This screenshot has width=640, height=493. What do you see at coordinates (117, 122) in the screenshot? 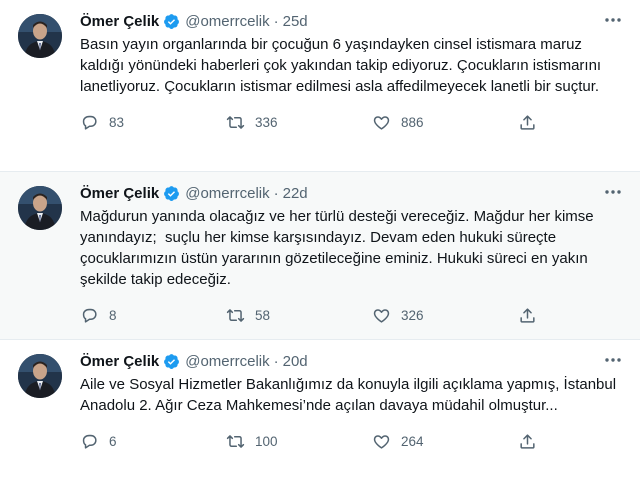
I see `reply-count: 83` at bounding box center [117, 122].